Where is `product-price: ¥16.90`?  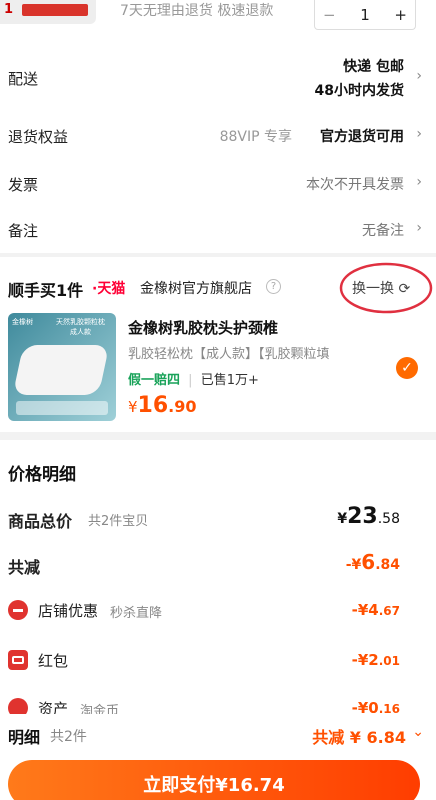
product-price: ¥16.90 is located at coordinates (162, 405).